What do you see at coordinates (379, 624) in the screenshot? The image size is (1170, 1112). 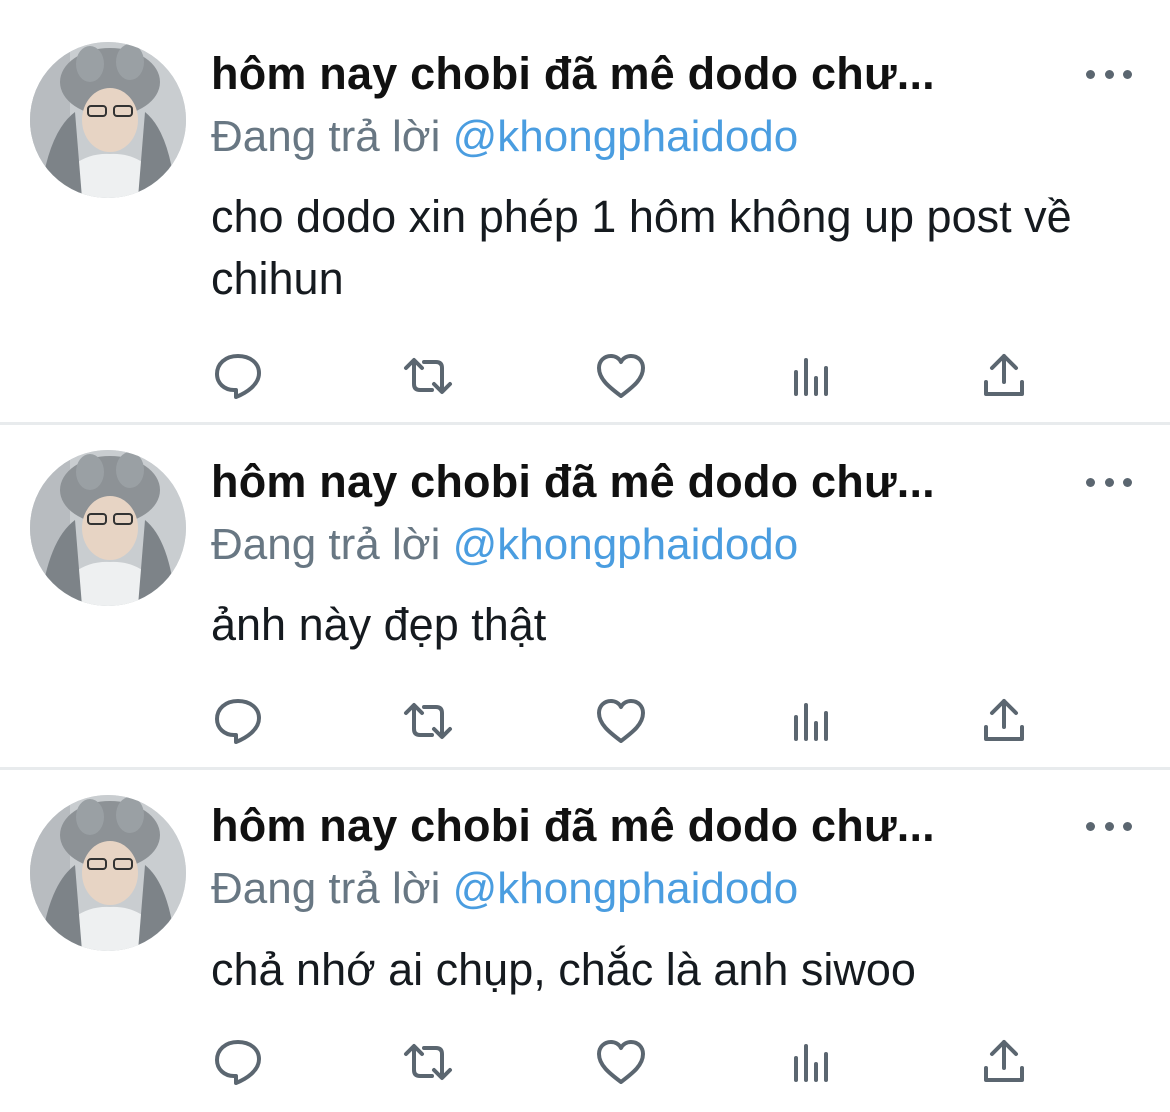 I see `tweet-text: ảnh này đẹp thật` at bounding box center [379, 624].